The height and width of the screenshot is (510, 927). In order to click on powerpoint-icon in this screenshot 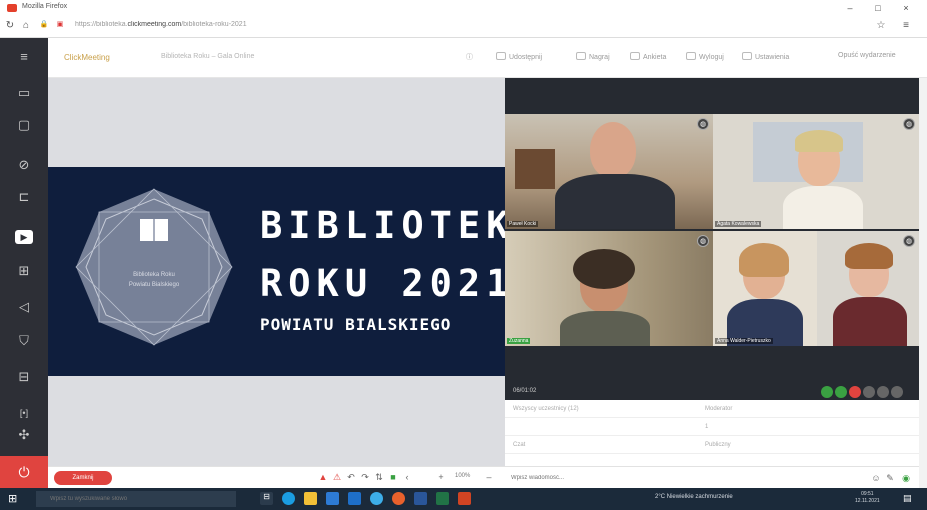, I will do `click(464, 498)`.